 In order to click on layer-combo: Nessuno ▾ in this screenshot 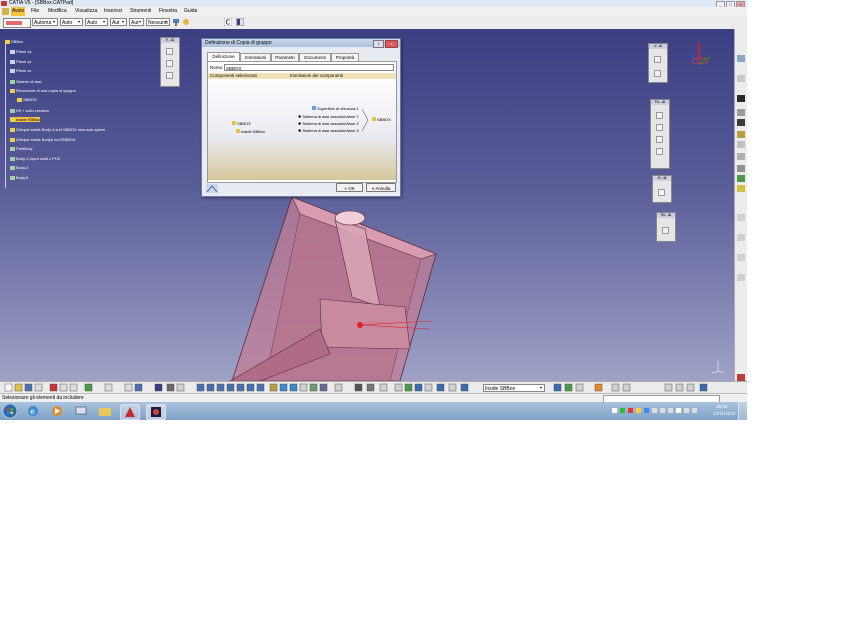, I will do `click(158, 22)`.